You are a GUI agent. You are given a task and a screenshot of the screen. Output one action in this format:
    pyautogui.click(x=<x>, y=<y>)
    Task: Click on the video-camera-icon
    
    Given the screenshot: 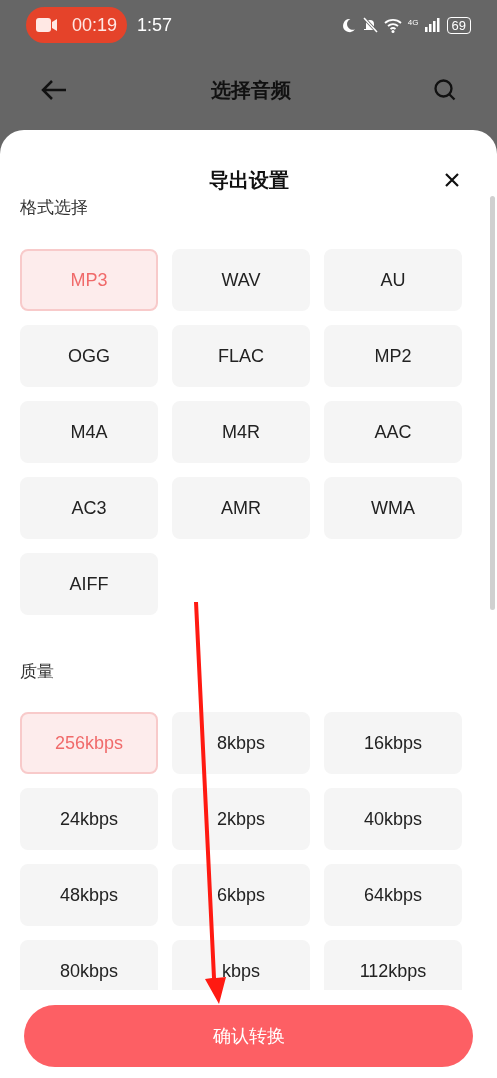 What is the action you would take?
    pyautogui.click(x=47, y=25)
    